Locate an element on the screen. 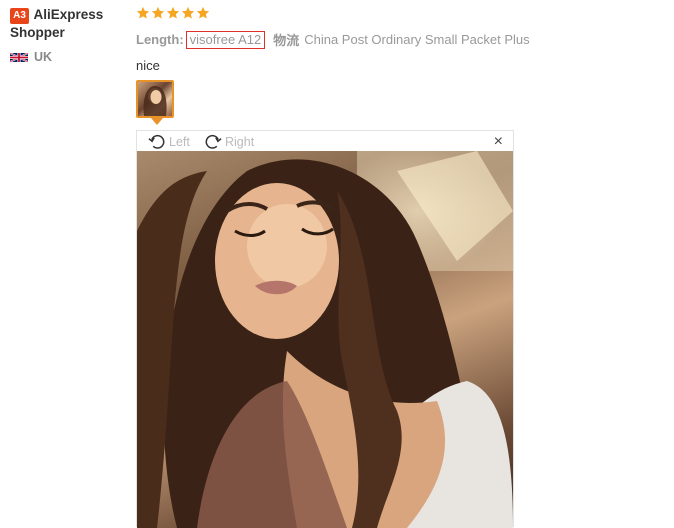 The width and height of the screenshot is (674, 528). length-value: visofree A12 is located at coordinates (225, 39).